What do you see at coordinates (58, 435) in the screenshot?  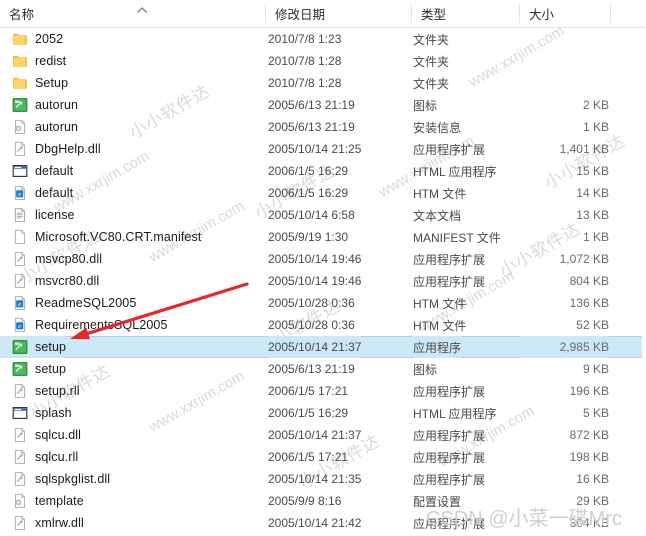 I see `file-name-label: sqlcu.dll` at bounding box center [58, 435].